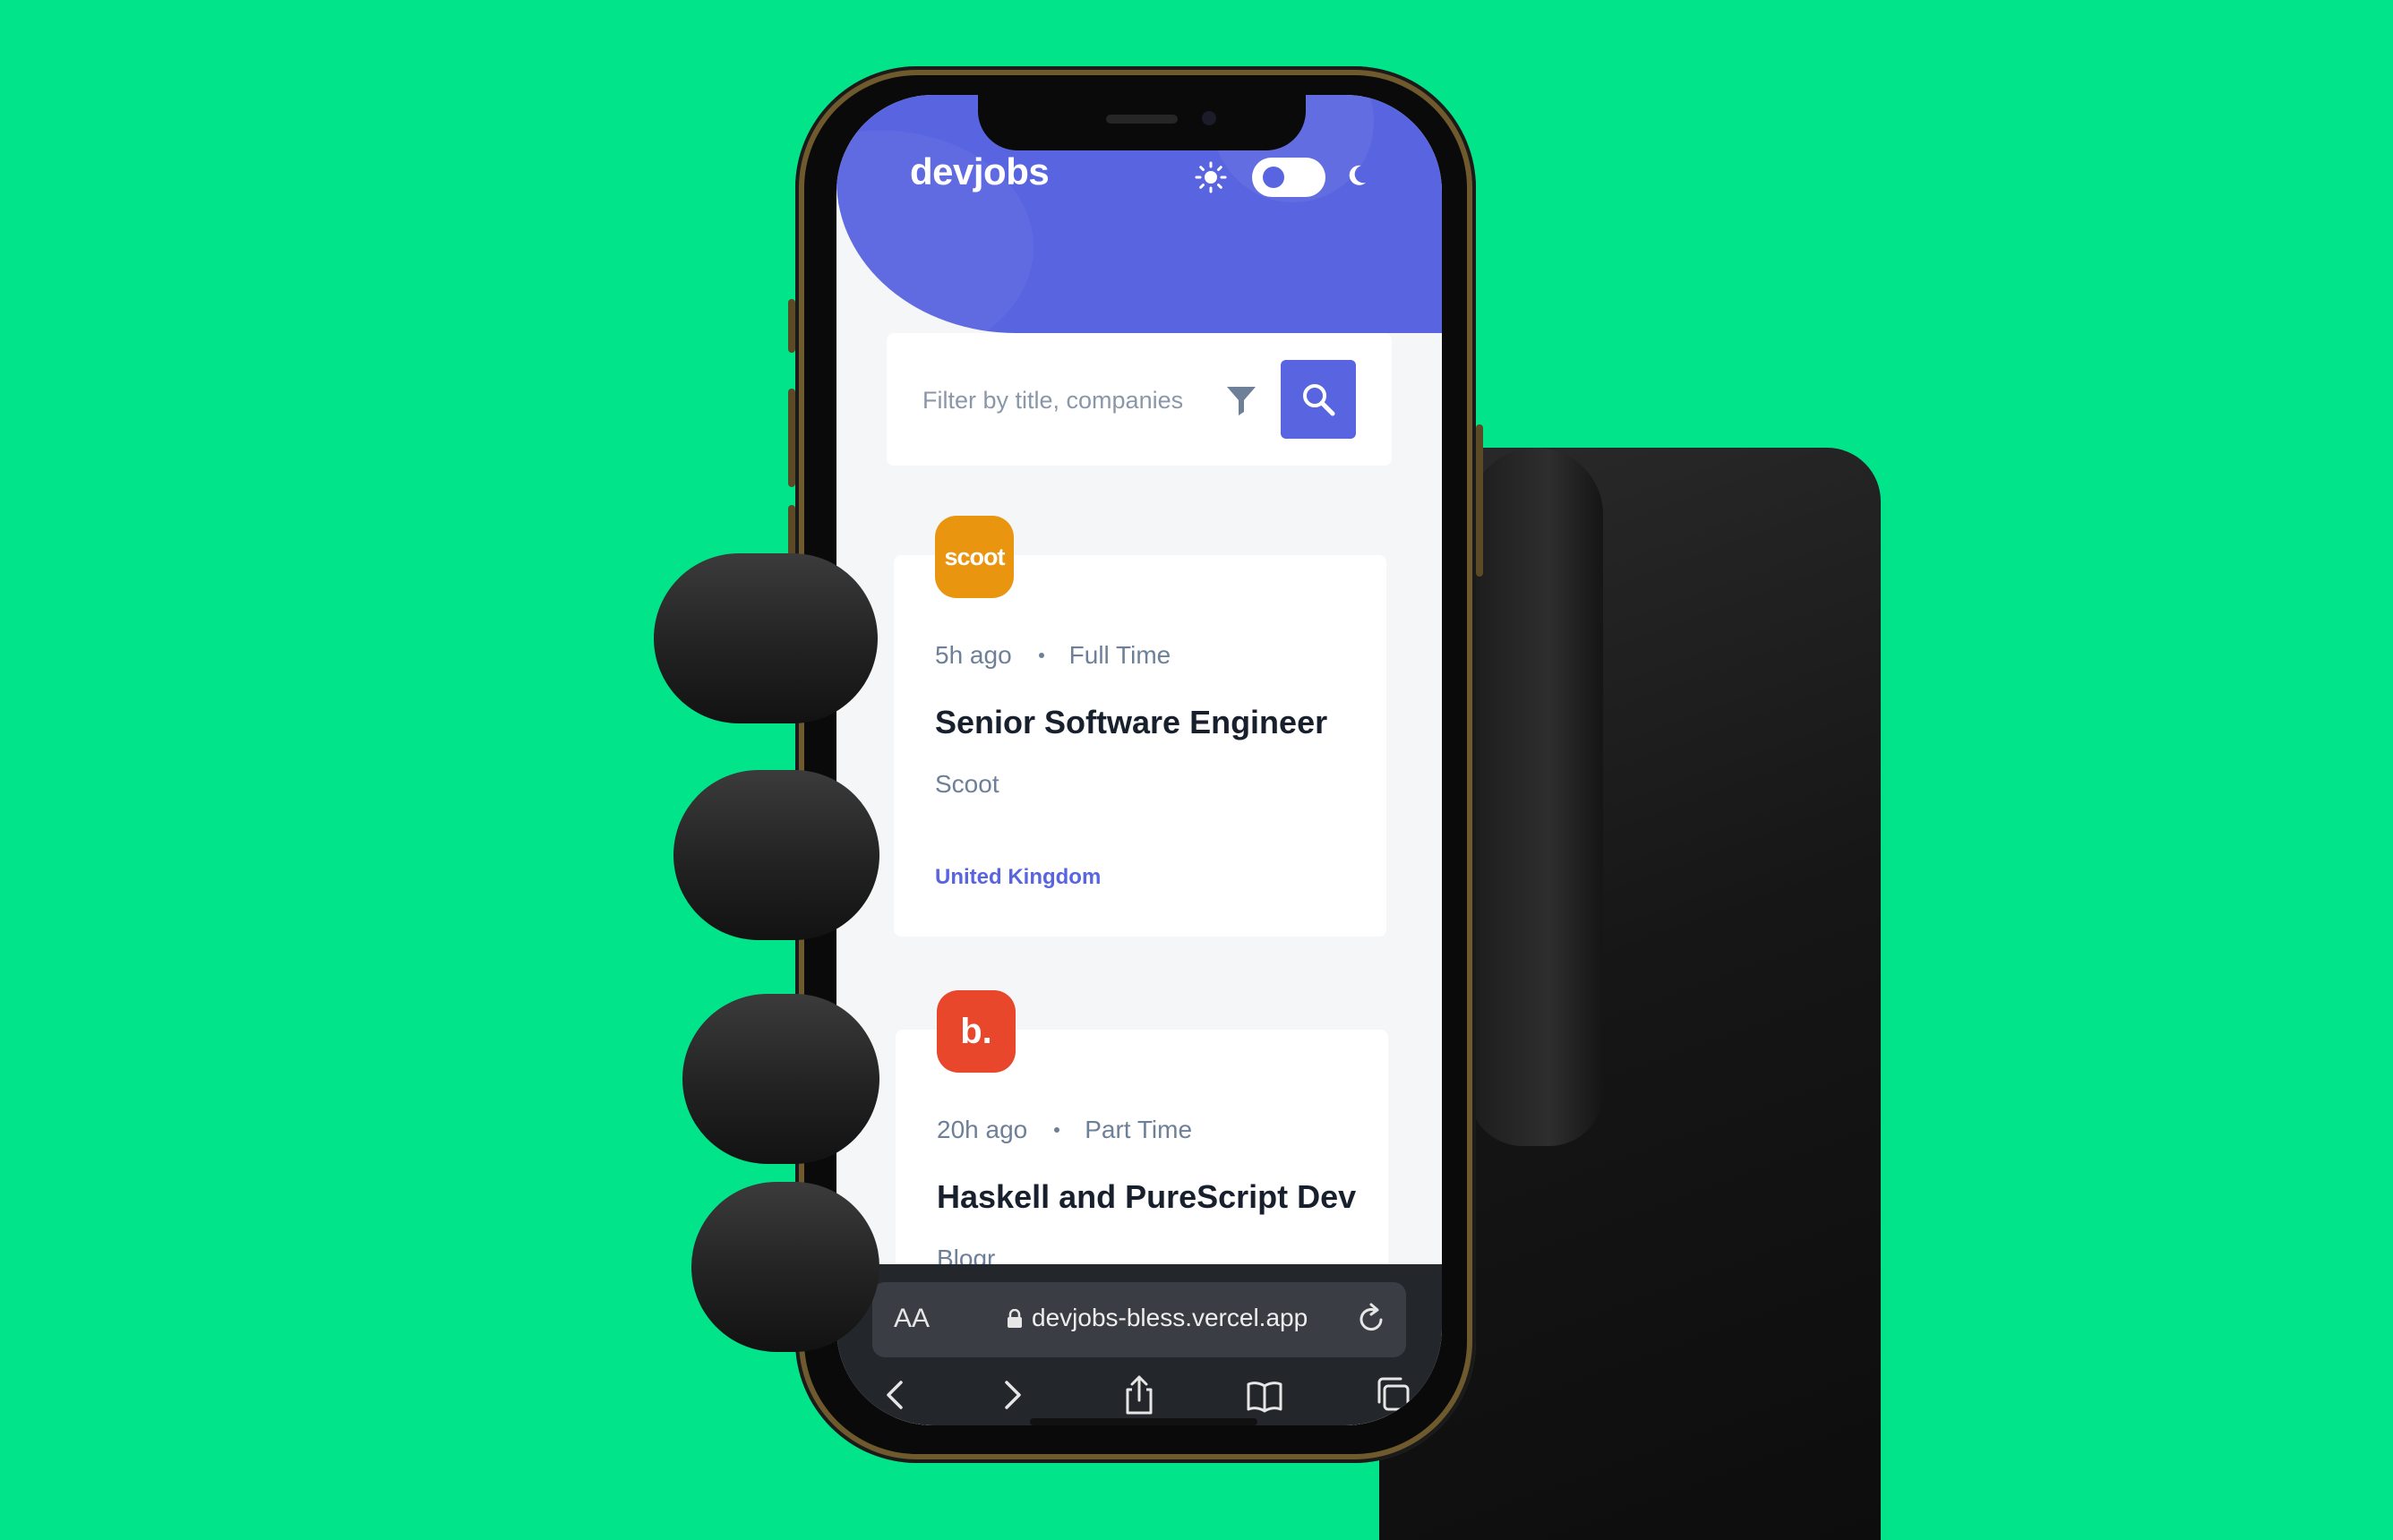 The height and width of the screenshot is (1540, 2393). What do you see at coordinates (1357, 175) in the screenshot?
I see `moon-icon` at bounding box center [1357, 175].